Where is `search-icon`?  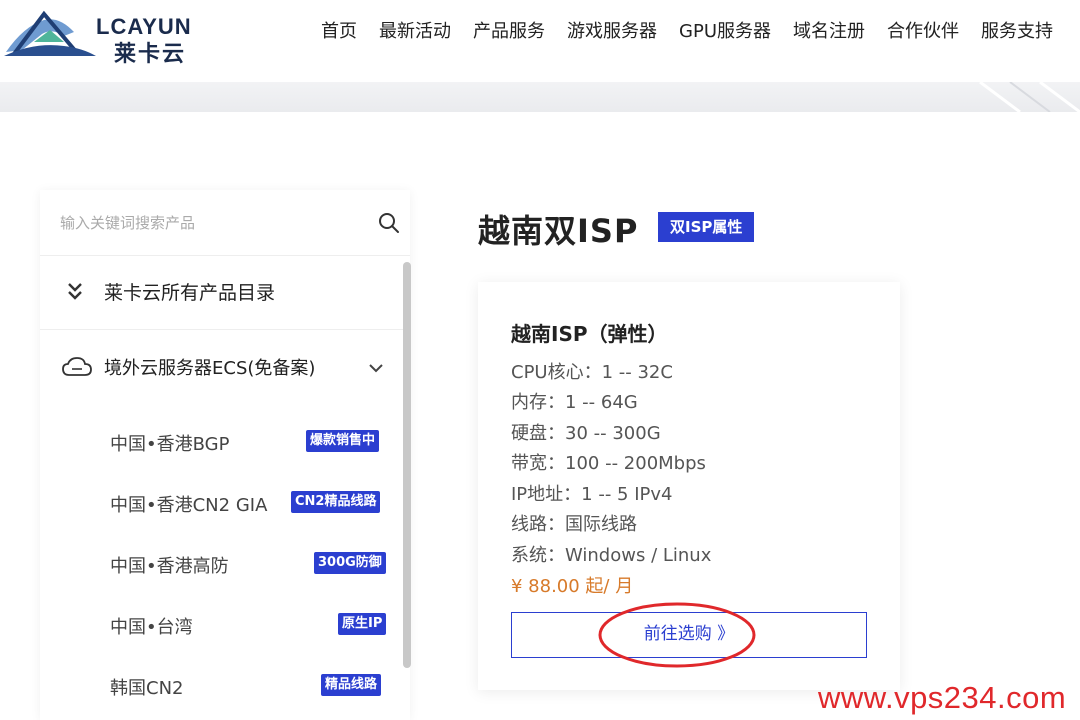 search-icon is located at coordinates (389, 223).